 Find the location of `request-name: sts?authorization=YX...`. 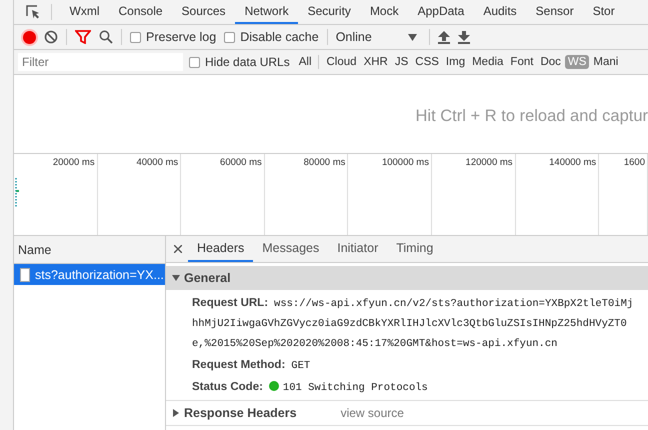

request-name: sts?authorization=YX... is located at coordinates (99, 275).